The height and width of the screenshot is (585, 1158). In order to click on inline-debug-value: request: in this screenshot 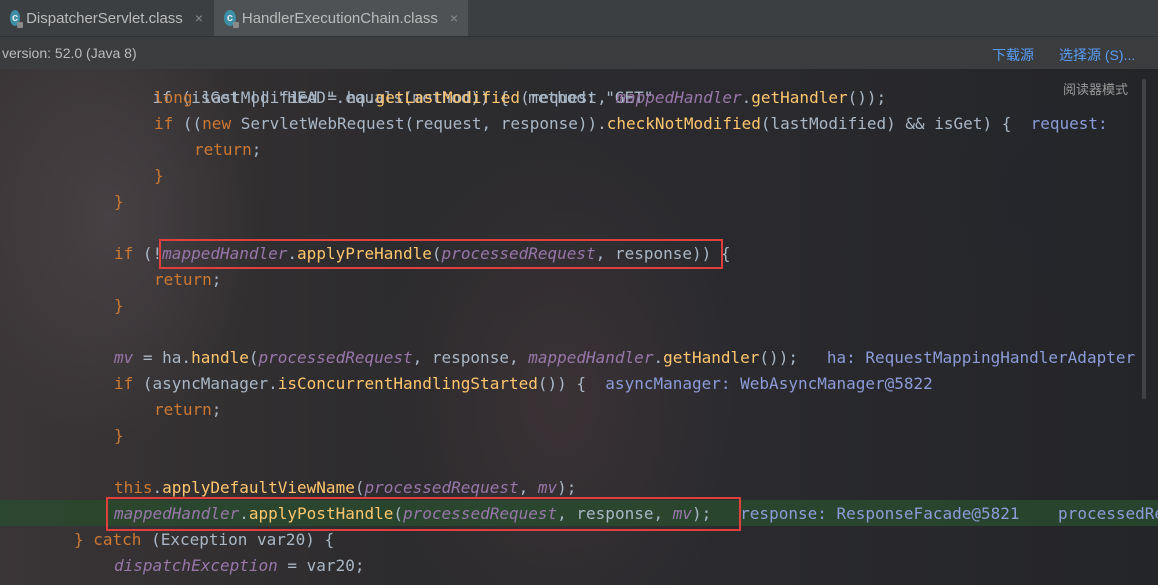, I will do `click(1064, 123)`.